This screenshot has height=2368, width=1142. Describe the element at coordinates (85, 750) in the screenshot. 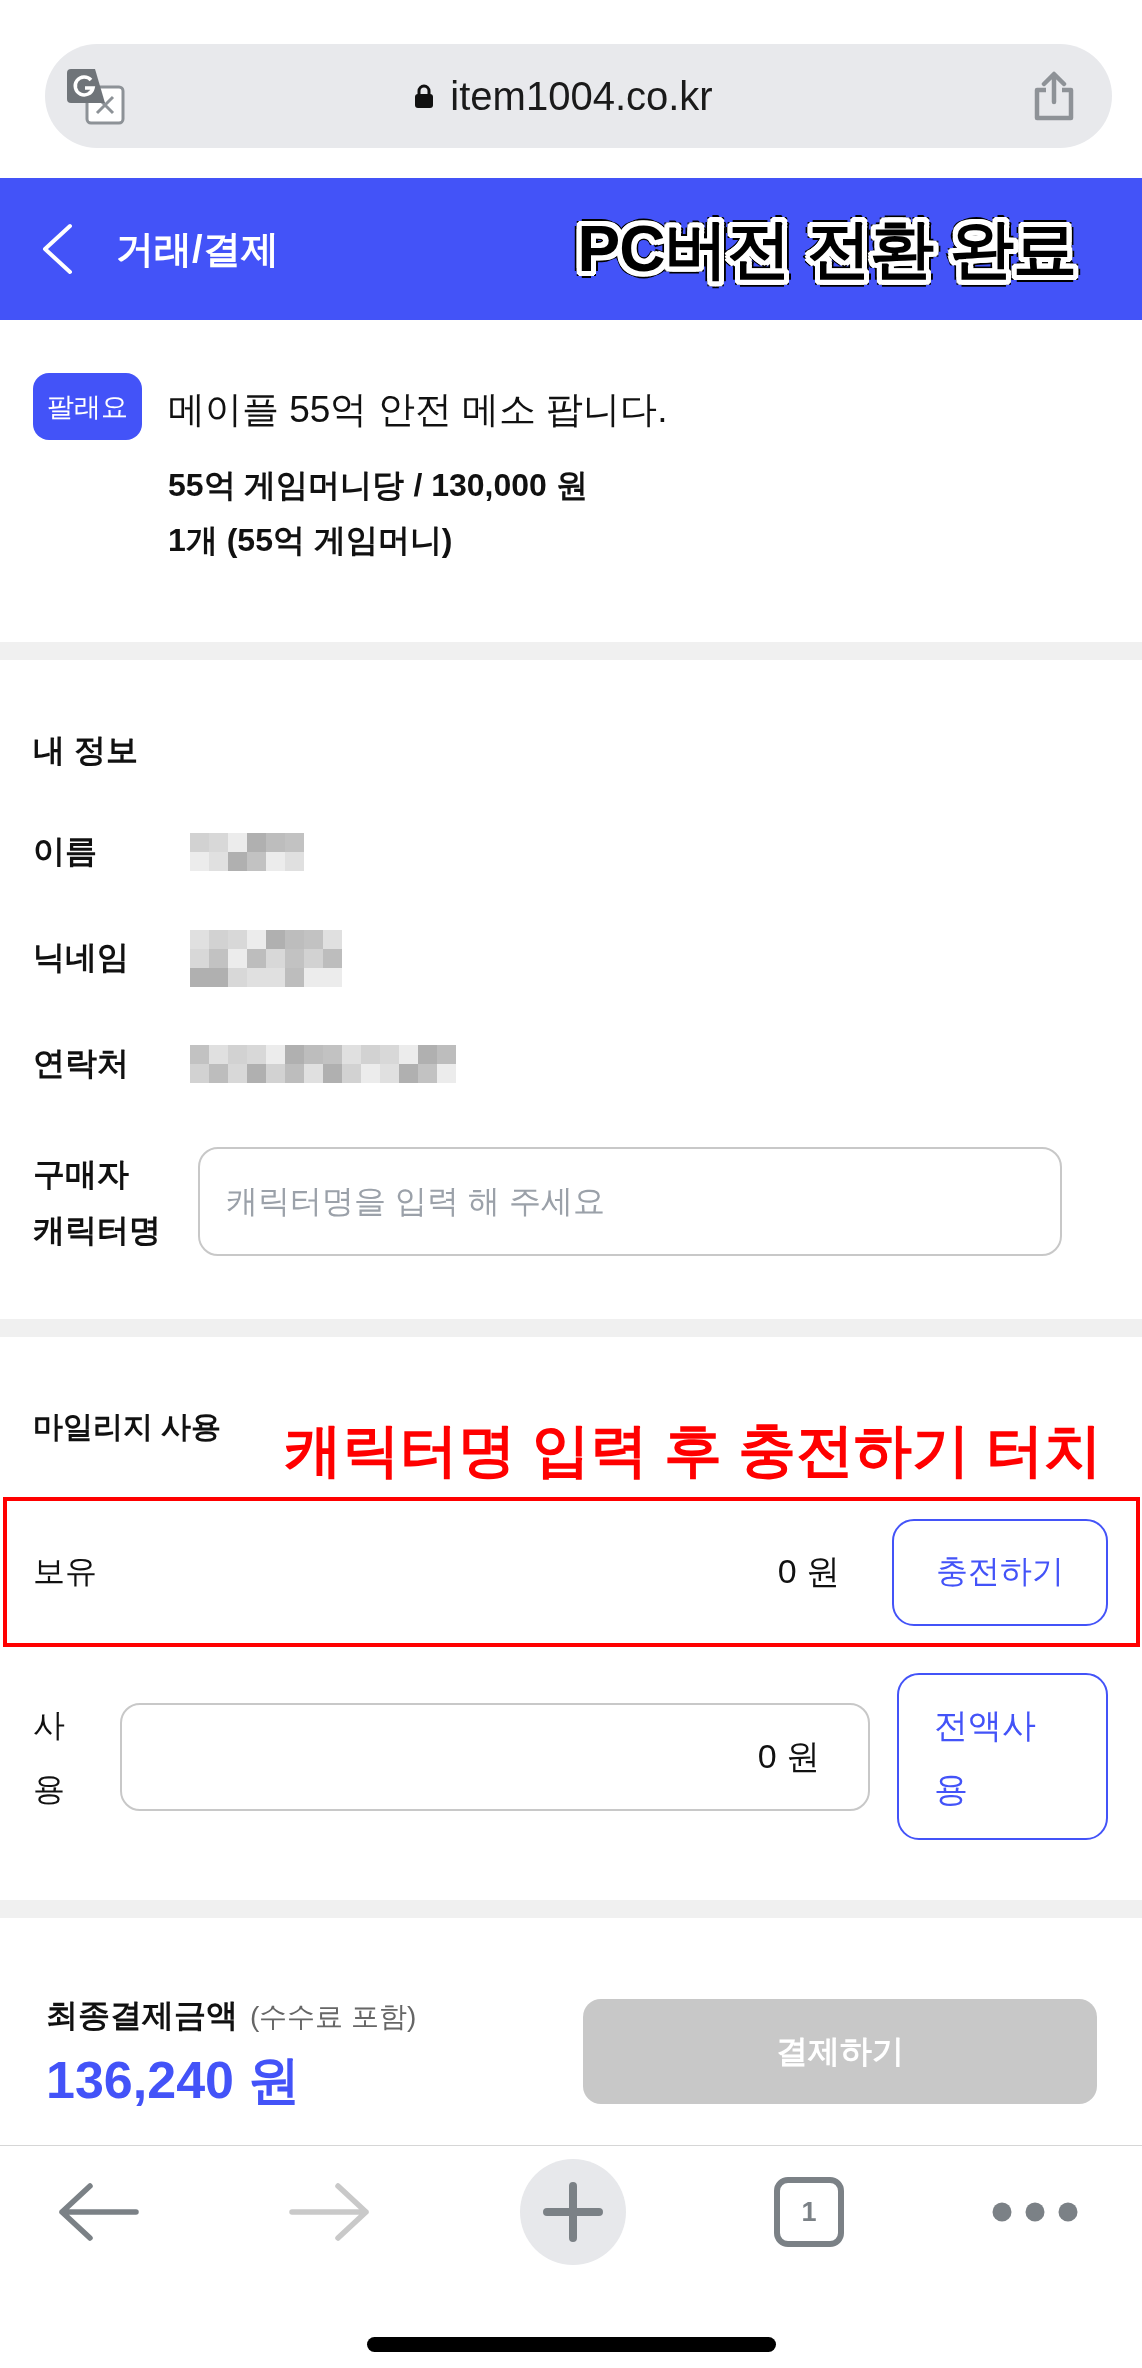

I see `section-heading: 내 정보` at that location.